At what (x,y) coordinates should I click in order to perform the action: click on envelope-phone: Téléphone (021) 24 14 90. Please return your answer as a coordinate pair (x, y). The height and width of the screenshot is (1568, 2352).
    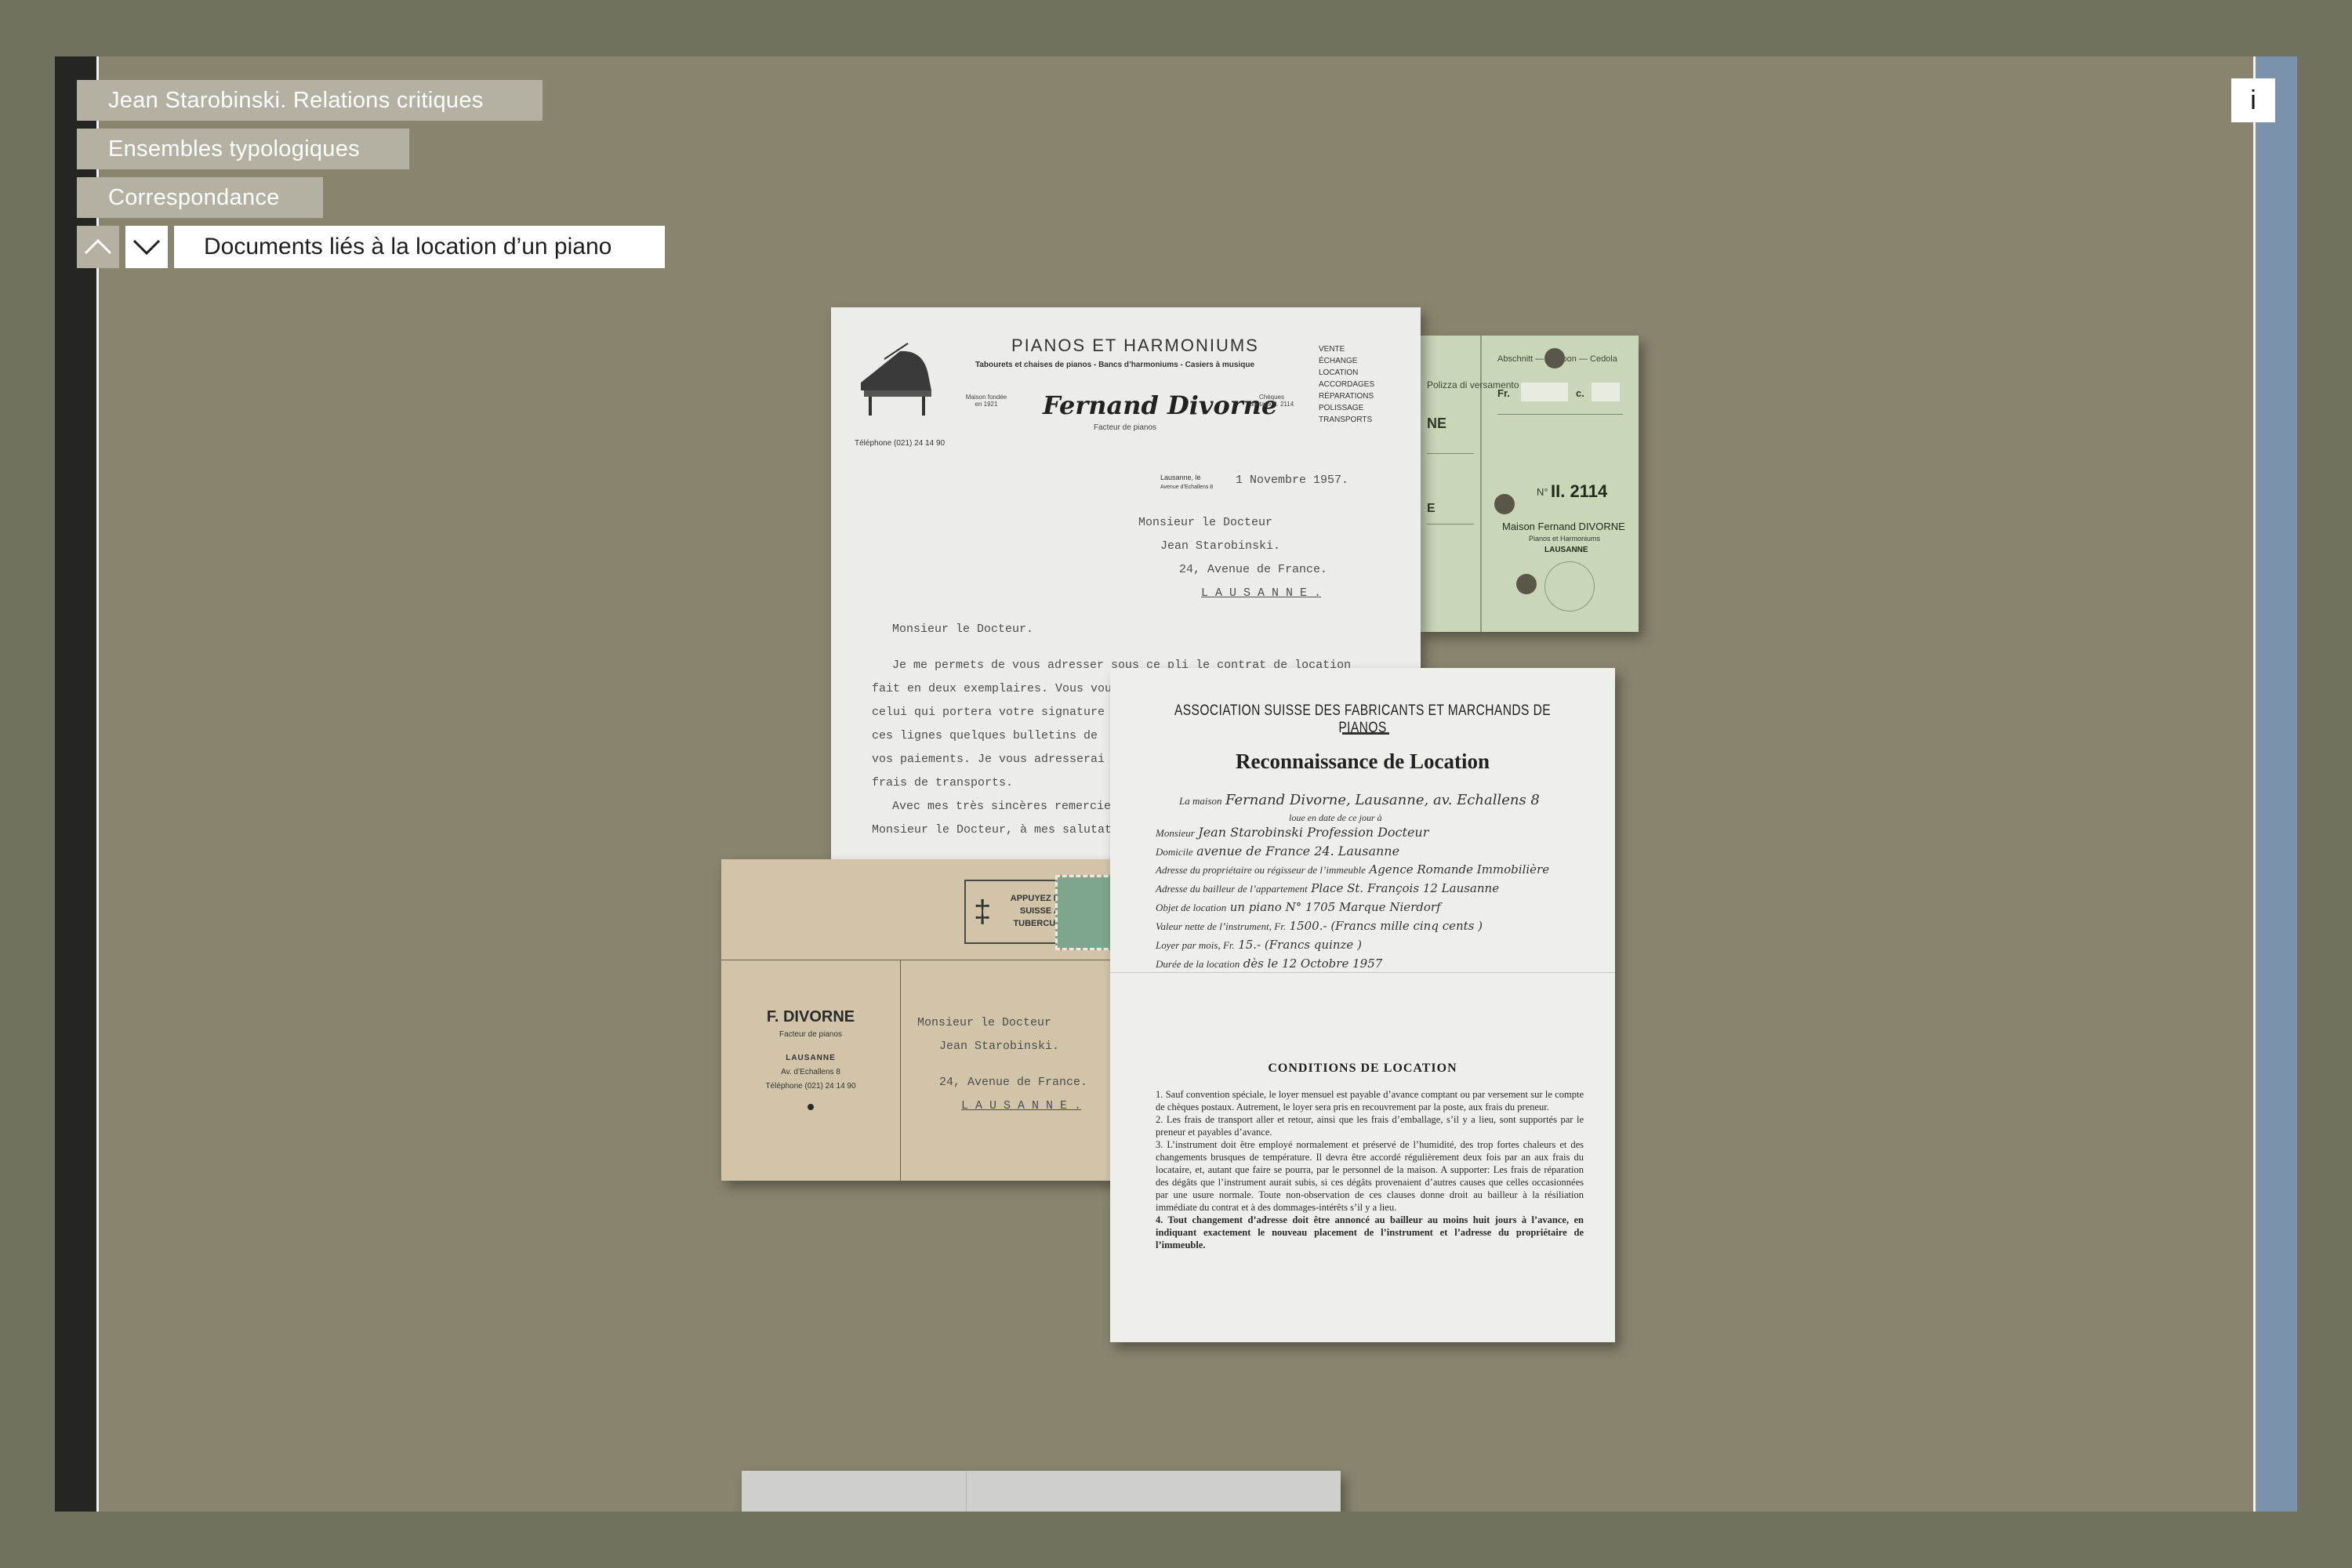
    Looking at the image, I should click on (810, 1086).